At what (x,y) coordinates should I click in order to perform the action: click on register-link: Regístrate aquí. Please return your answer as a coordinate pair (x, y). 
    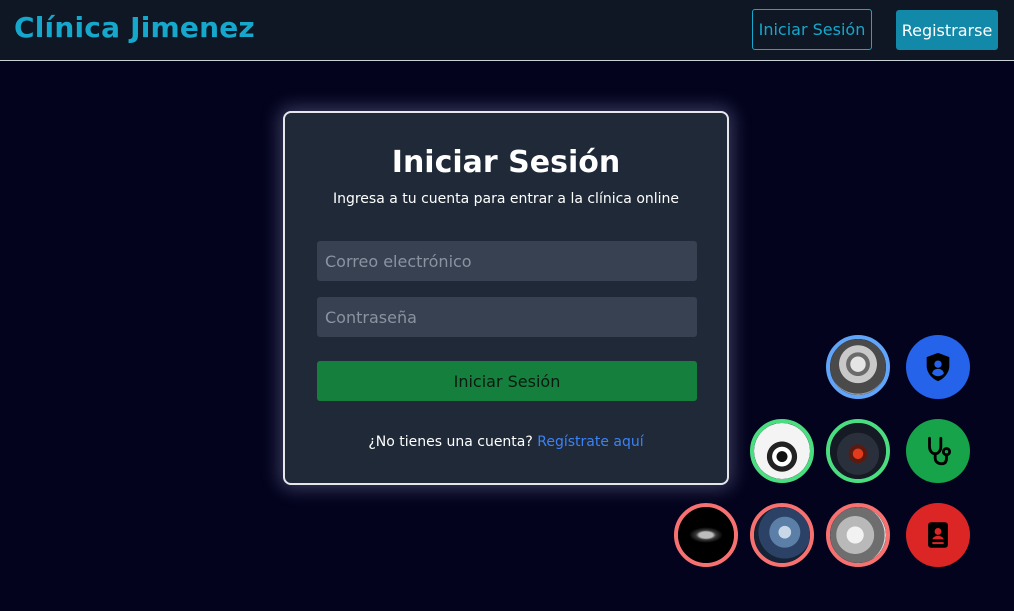
    Looking at the image, I should click on (590, 442).